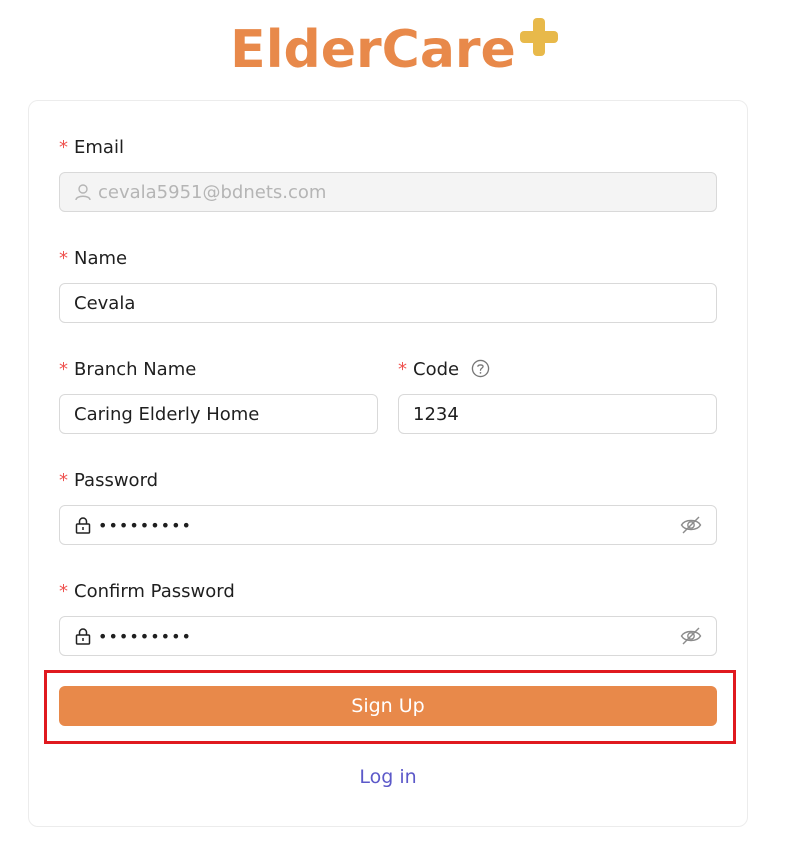 This screenshot has height=841, width=790. What do you see at coordinates (436, 414) in the screenshot?
I see `code-value: 1234` at bounding box center [436, 414].